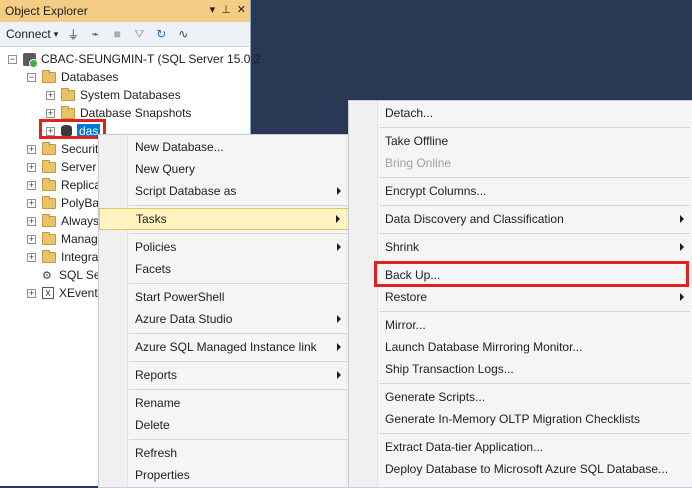  I want to click on menu-item-azure-data-studio: Azure Data Studio, so click(224, 319).